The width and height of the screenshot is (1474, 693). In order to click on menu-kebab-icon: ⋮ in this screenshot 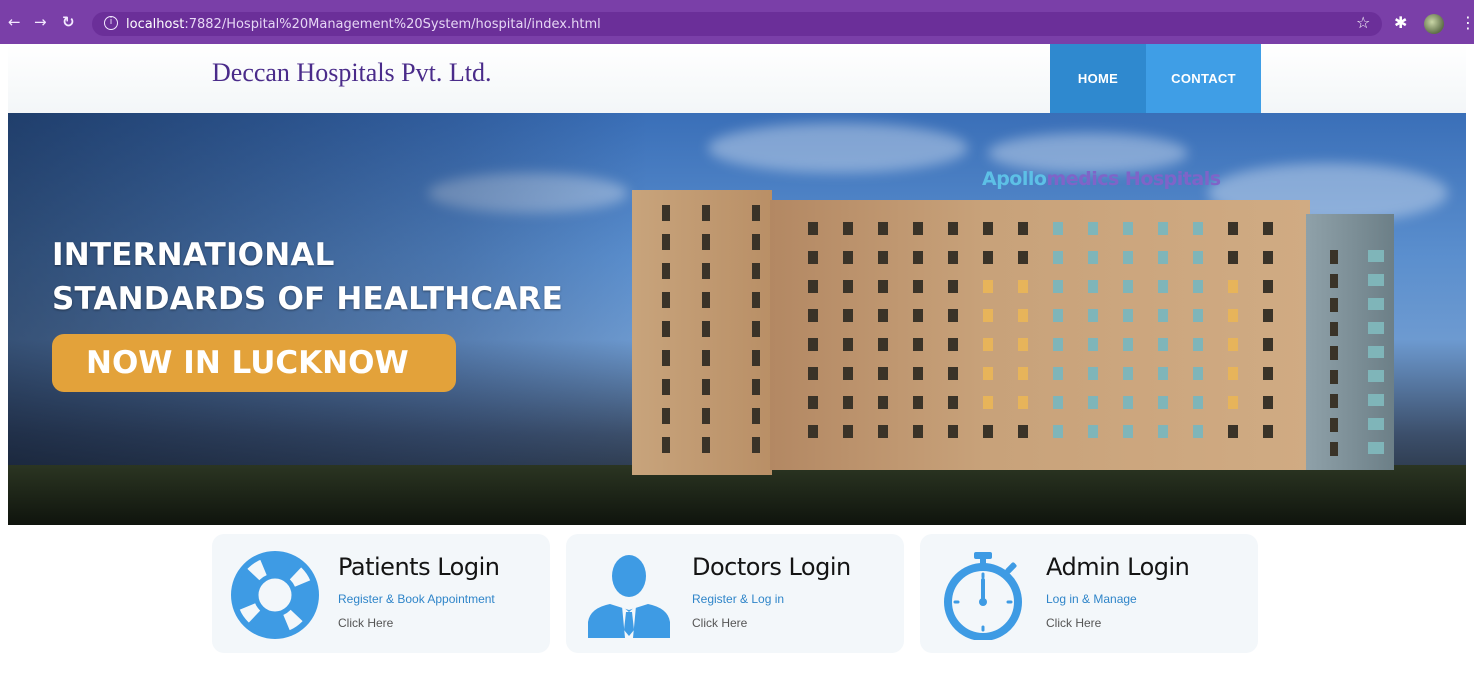, I will do `click(1467, 23)`.